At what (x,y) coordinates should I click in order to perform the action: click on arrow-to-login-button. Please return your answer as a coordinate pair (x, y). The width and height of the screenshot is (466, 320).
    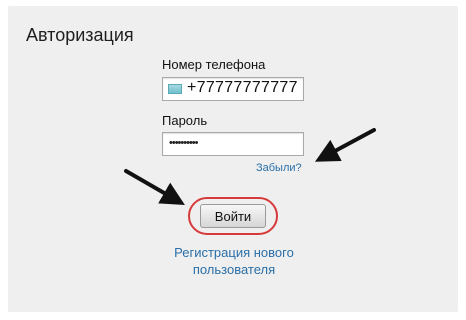
    Looking at the image, I should click on (154, 187).